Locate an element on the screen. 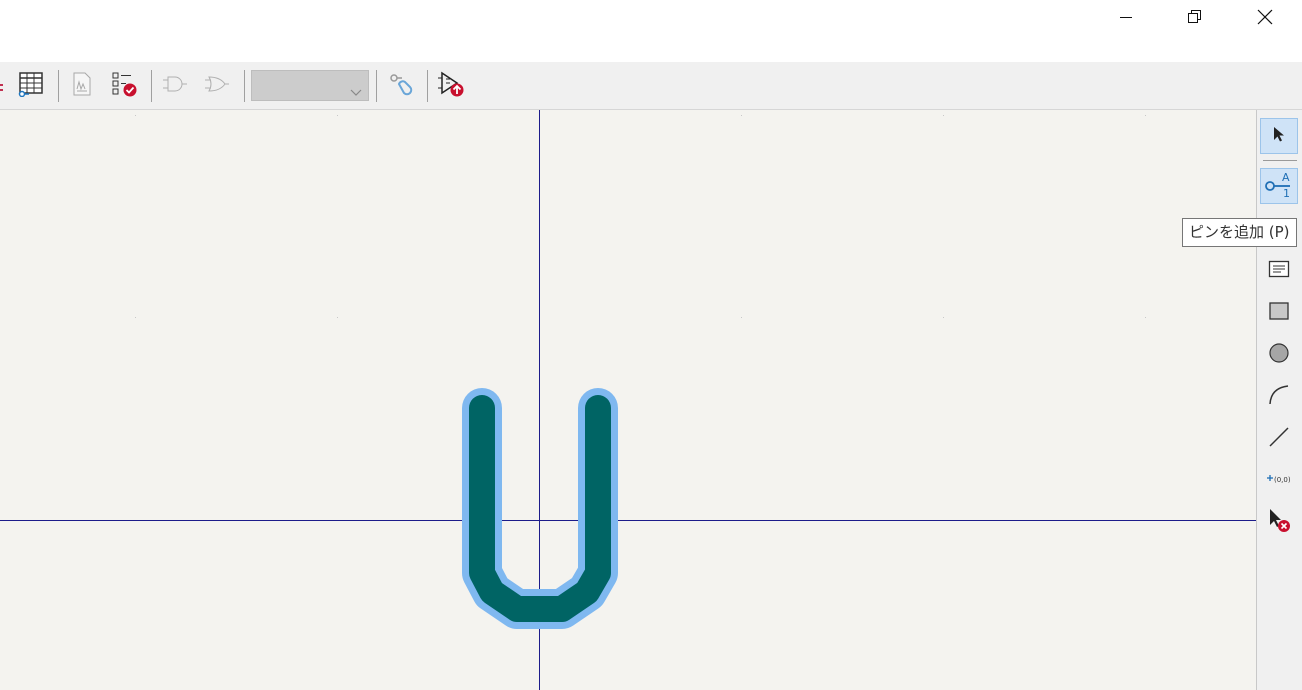 Image resolution: width=1302 pixels, height=690 pixels. add-line-icon is located at coordinates (1279, 439).